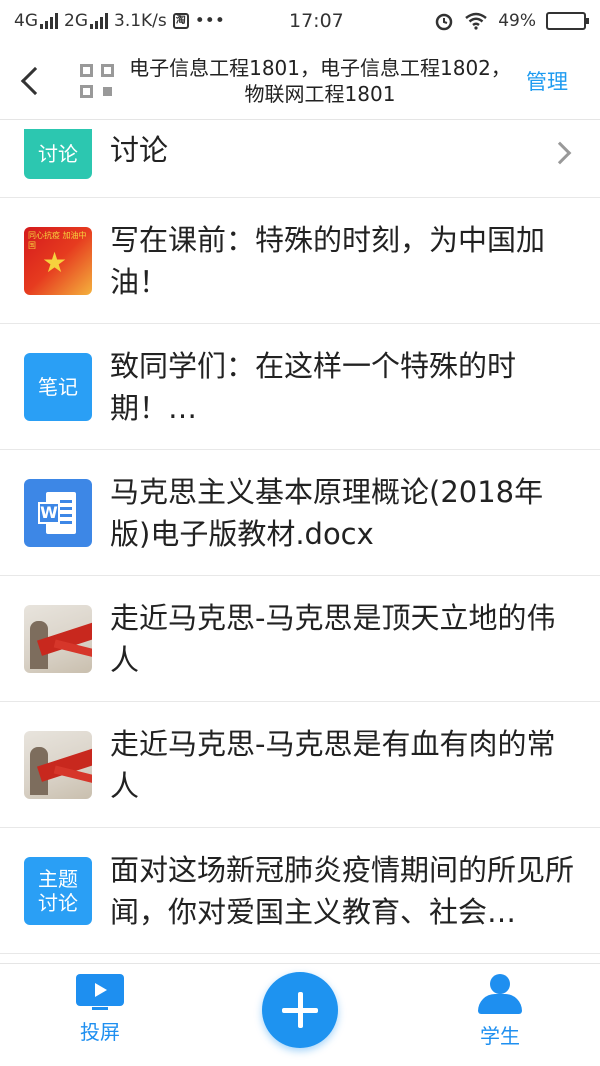  I want to click on bottom-toolbar: 投屏 学生, so click(300, 1014).